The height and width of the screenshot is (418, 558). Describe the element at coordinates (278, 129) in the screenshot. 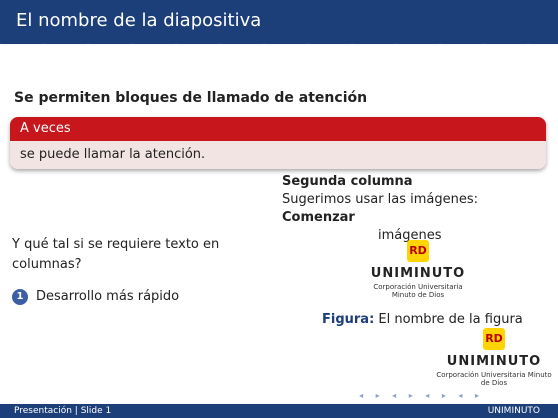

I see `alert-heading: A veces` at that location.